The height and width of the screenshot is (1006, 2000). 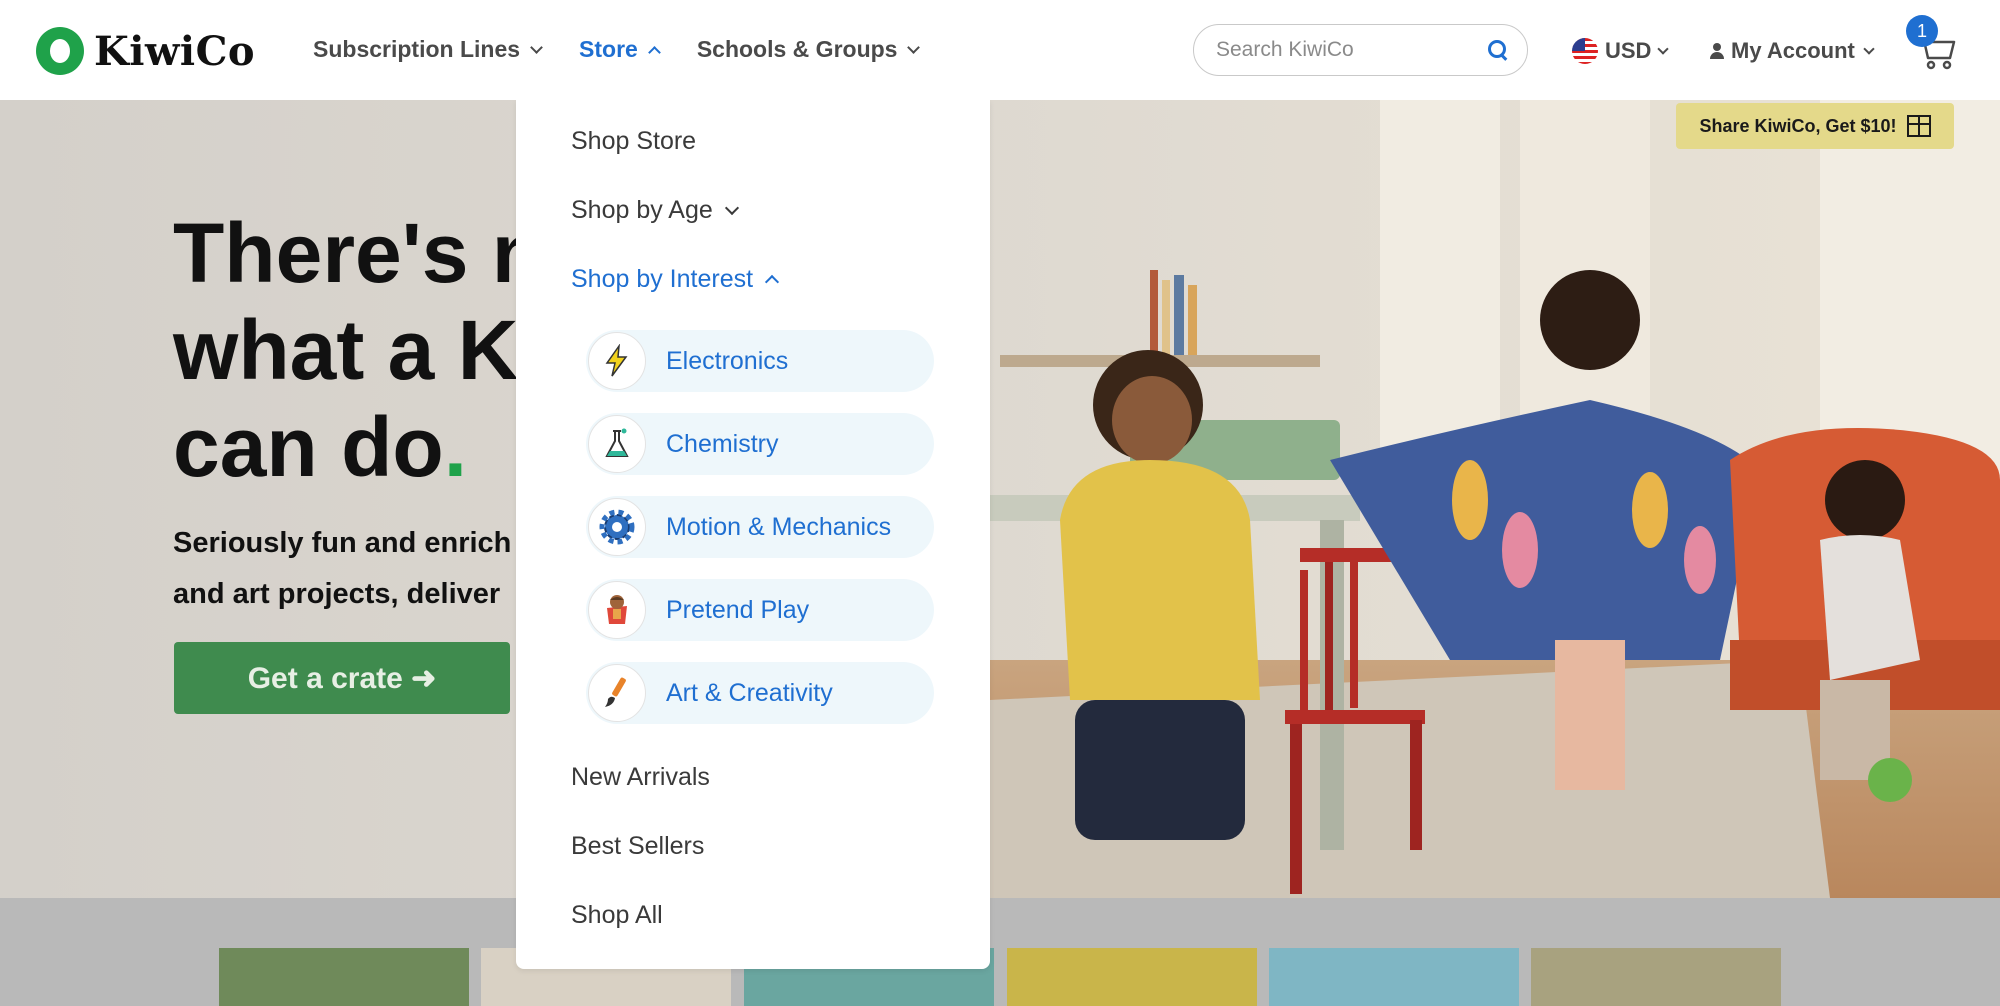 I want to click on menu-item-label: New Arrivals, so click(x=640, y=777).